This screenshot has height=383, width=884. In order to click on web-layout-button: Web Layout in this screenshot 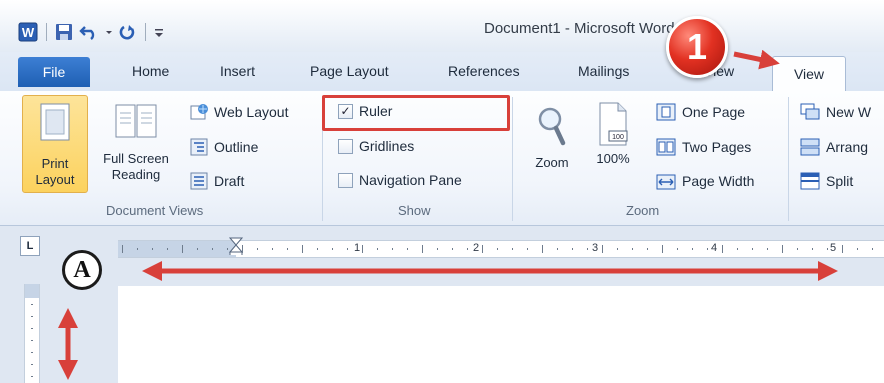, I will do `click(239, 112)`.